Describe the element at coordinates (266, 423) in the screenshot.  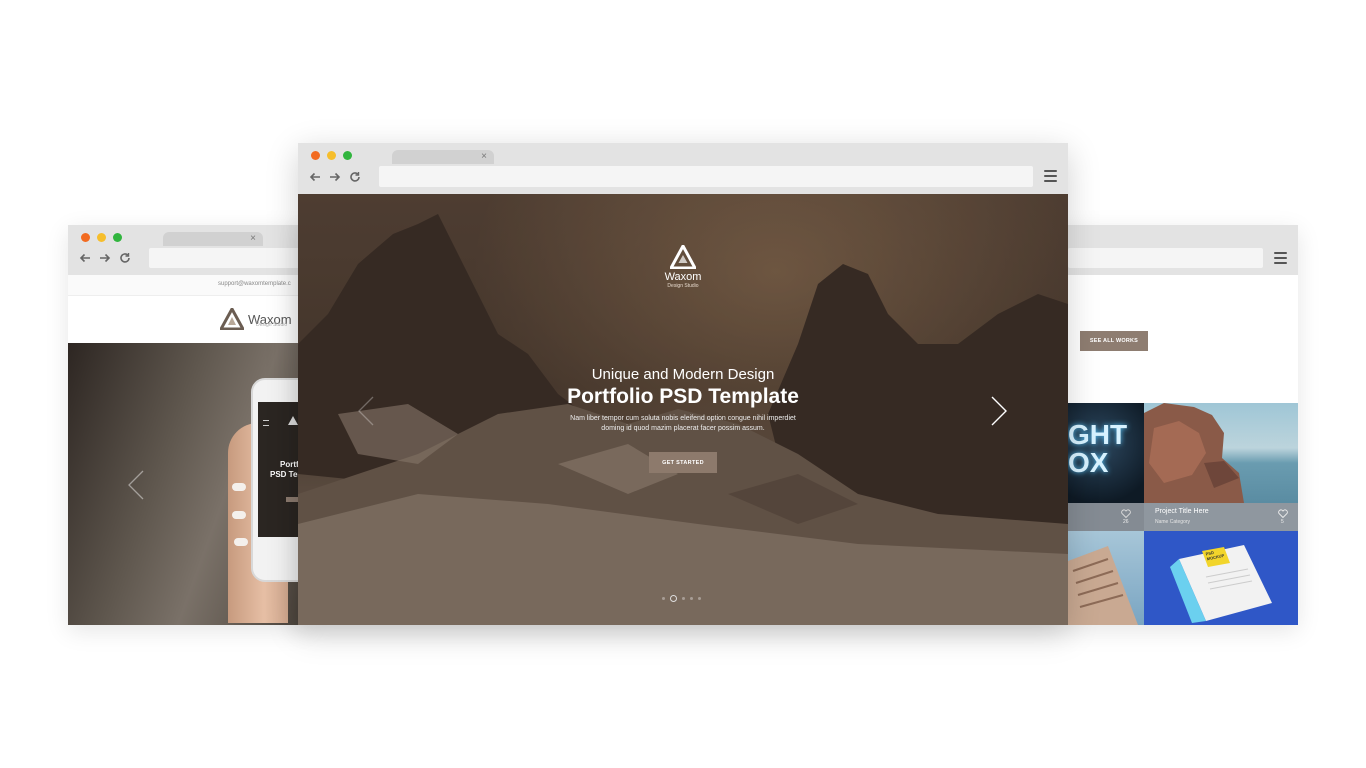
I see `phone-menu-icon` at that location.